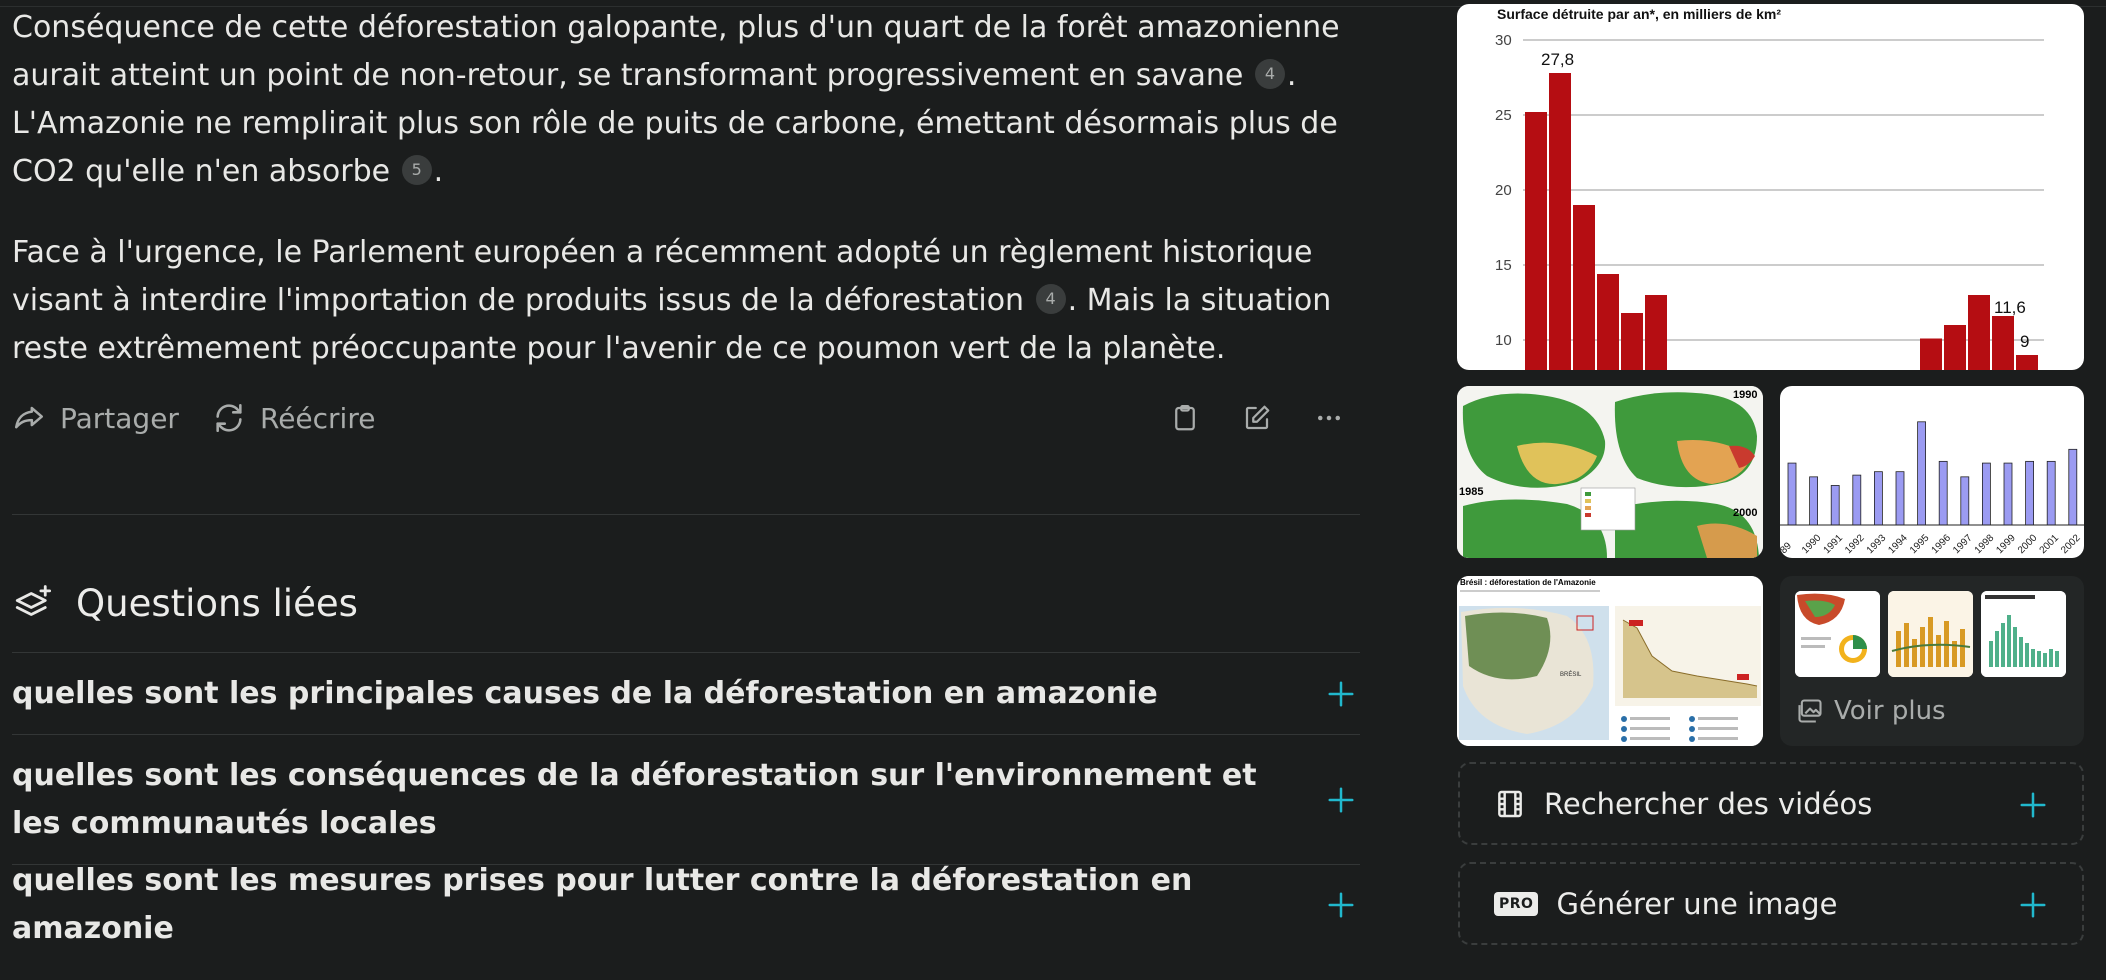 Image resolution: width=2106 pixels, height=980 pixels. I want to click on edit-button, so click(1257, 418).